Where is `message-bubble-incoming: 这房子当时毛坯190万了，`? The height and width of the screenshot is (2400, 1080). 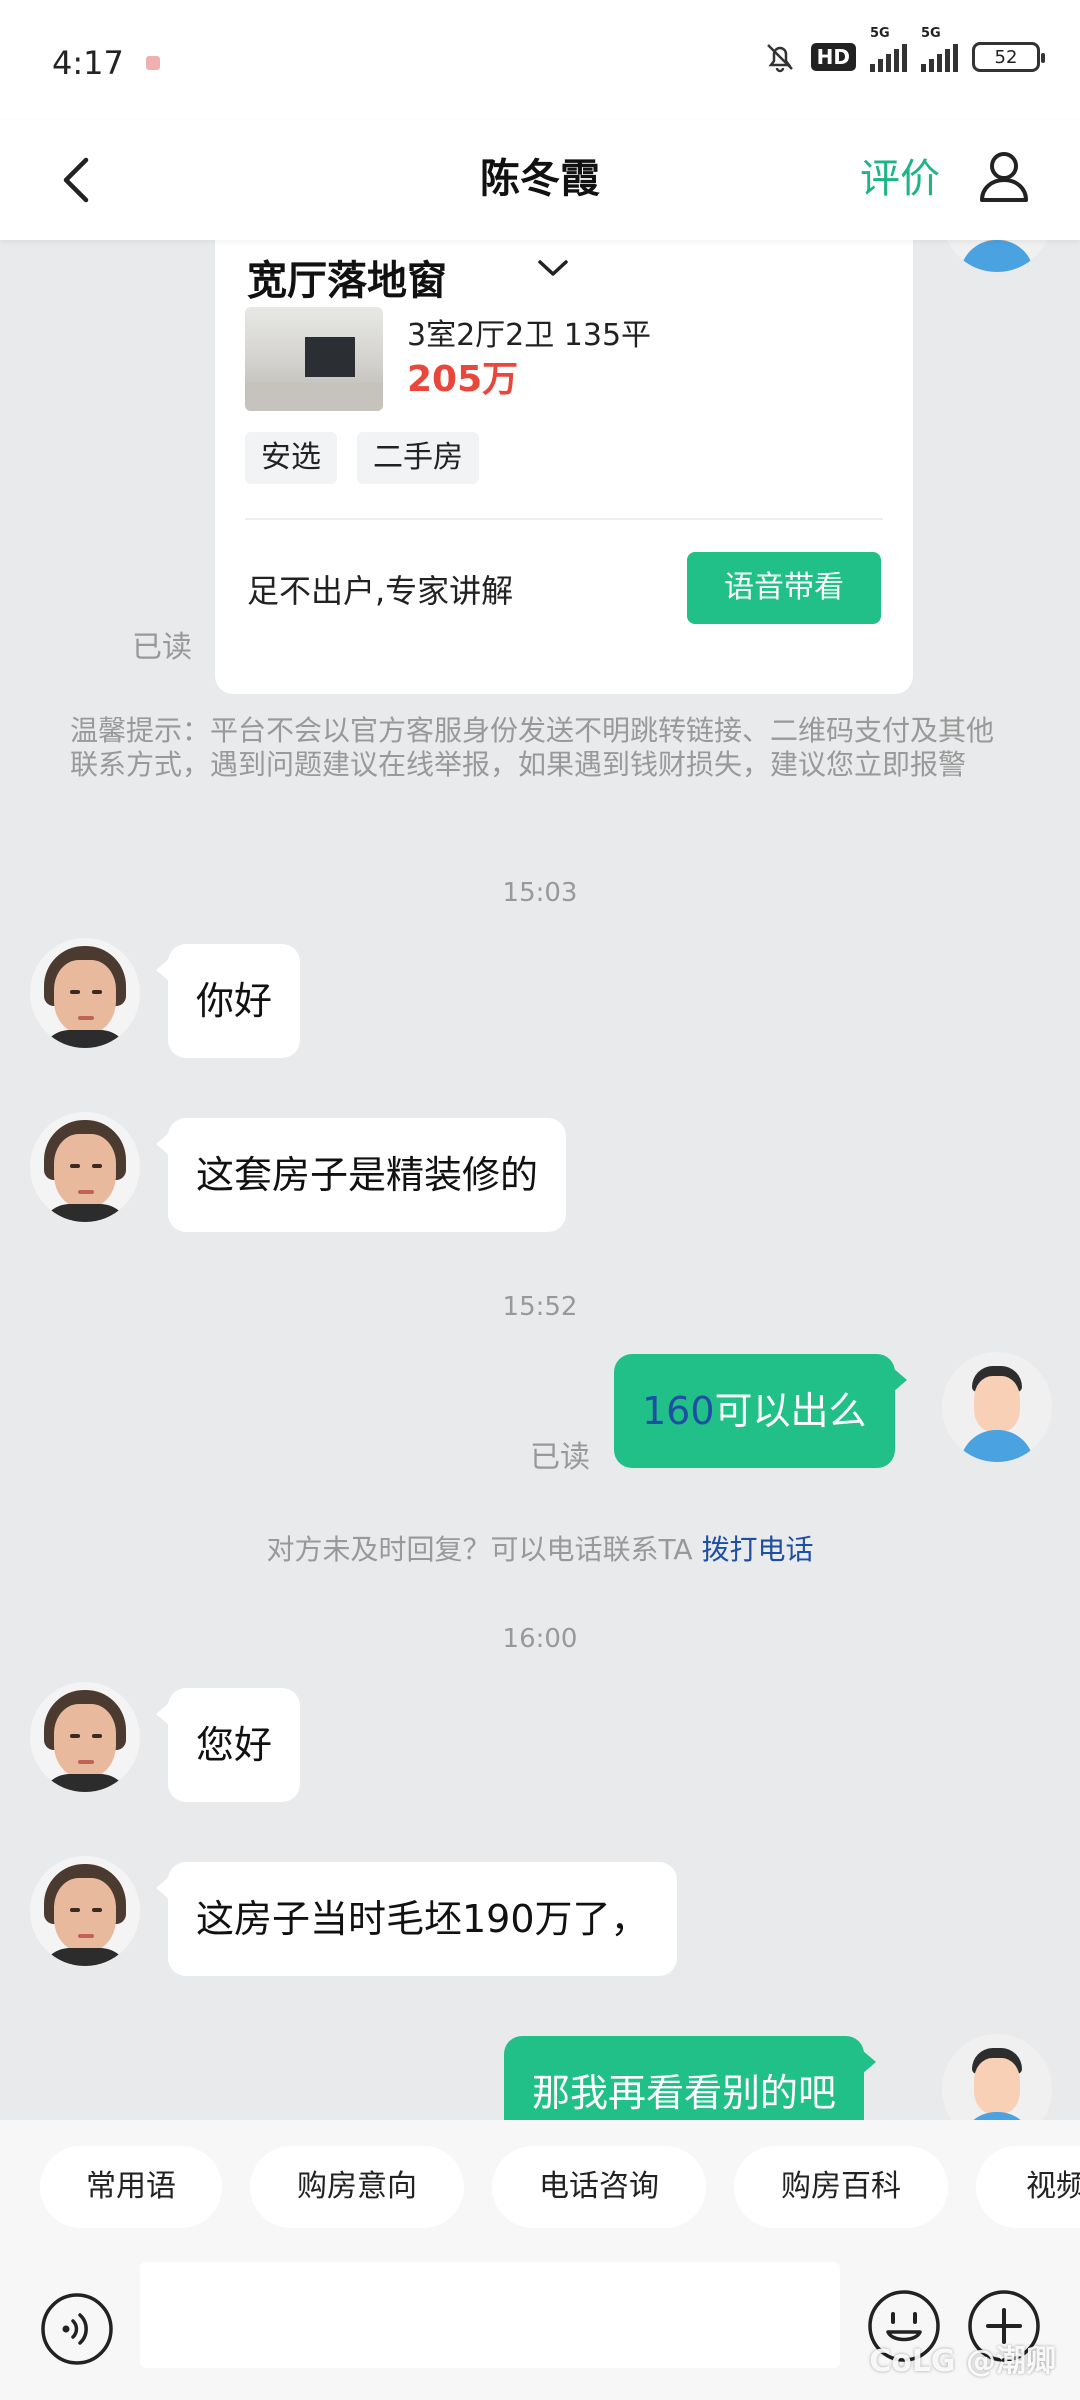 message-bubble-incoming: 这房子当时毛坯190万了， is located at coordinates (416, 1919).